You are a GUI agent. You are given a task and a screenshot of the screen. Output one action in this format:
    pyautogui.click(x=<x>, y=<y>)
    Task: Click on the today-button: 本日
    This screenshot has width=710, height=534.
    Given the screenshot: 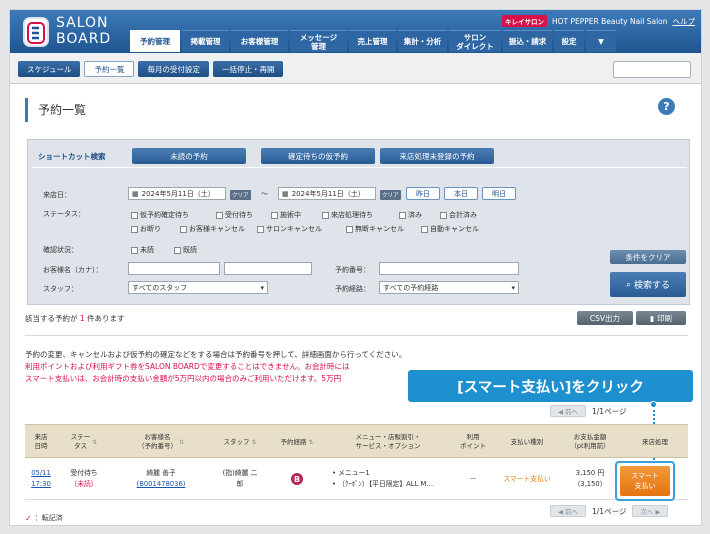 What is the action you would take?
    pyautogui.click(x=461, y=193)
    